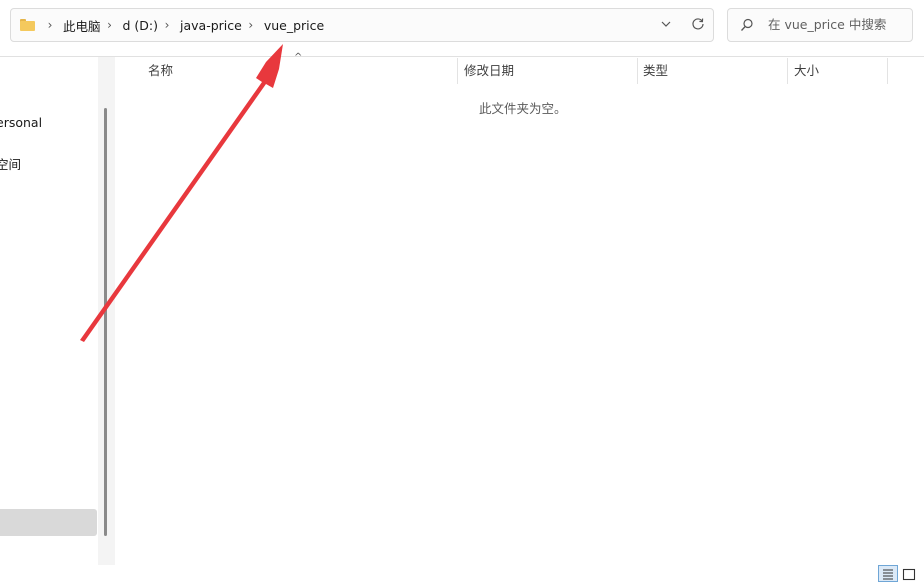 This screenshot has width=924, height=584. Describe the element at coordinates (211, 25) in the screenshot. I see `breadcrumb-java-price: java-price` at that location.